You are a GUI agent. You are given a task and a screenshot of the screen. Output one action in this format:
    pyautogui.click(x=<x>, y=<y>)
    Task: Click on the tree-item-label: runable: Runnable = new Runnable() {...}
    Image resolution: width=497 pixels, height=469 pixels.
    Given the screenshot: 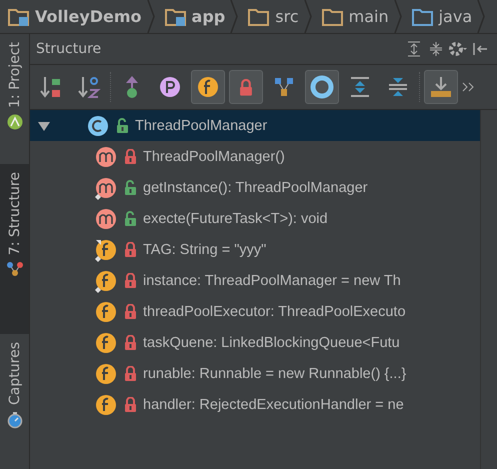 What is the action you would take?
    pyautogui.click(x=274, y=374)
    